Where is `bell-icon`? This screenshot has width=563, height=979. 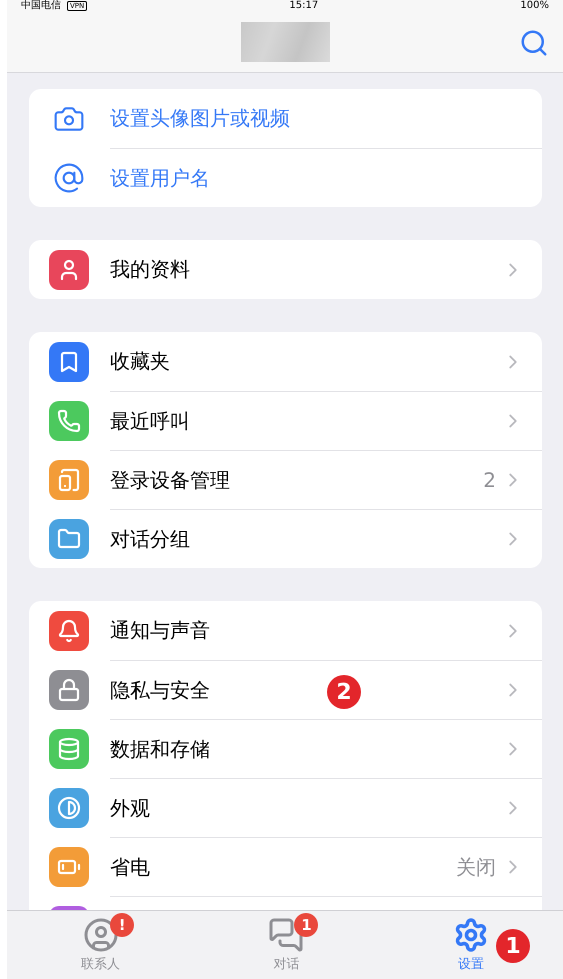 bell-icon is located at coordinates (69, 630).